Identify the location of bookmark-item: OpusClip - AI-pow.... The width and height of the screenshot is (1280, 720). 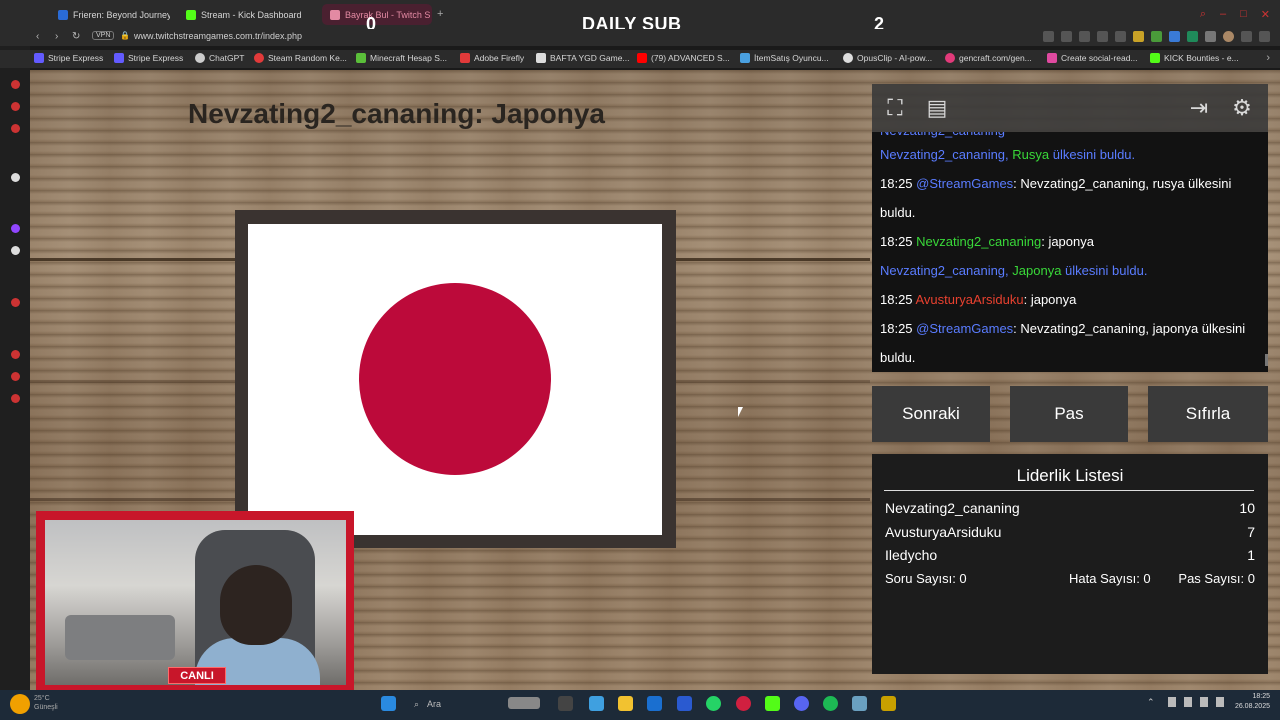
(887, 58).